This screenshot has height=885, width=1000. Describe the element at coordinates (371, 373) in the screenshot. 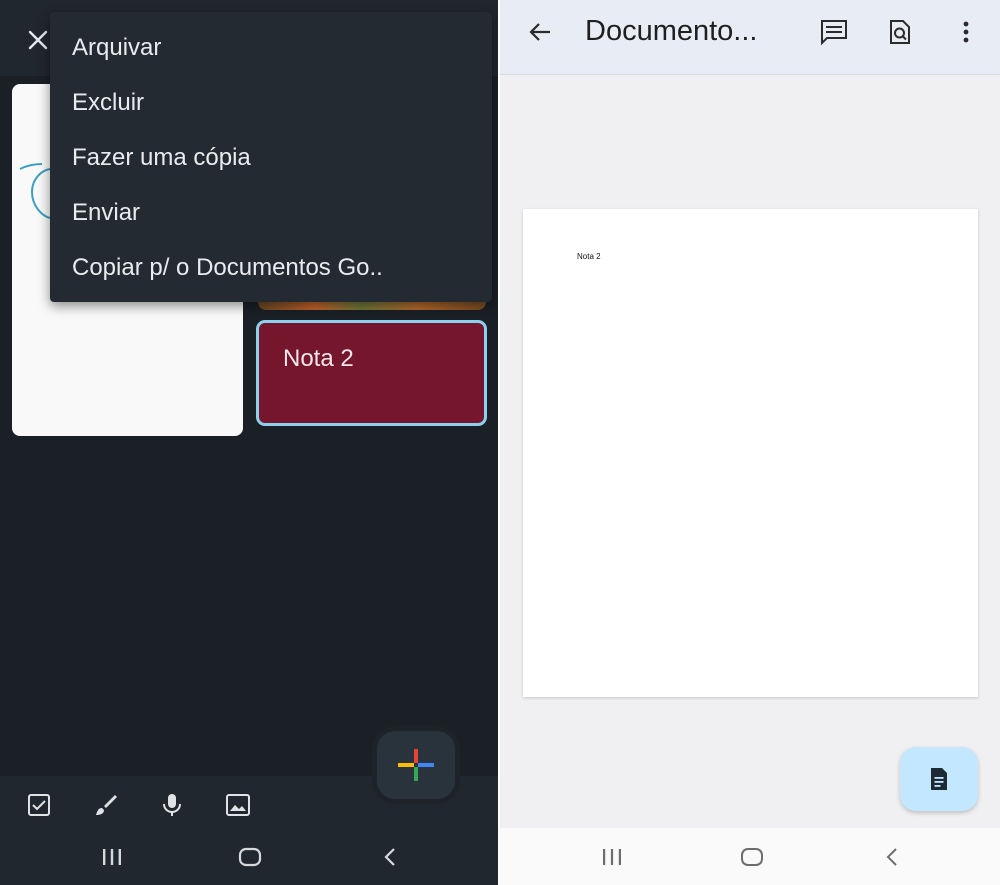

I see `note-card-nota-2: Nota 2` at that location.